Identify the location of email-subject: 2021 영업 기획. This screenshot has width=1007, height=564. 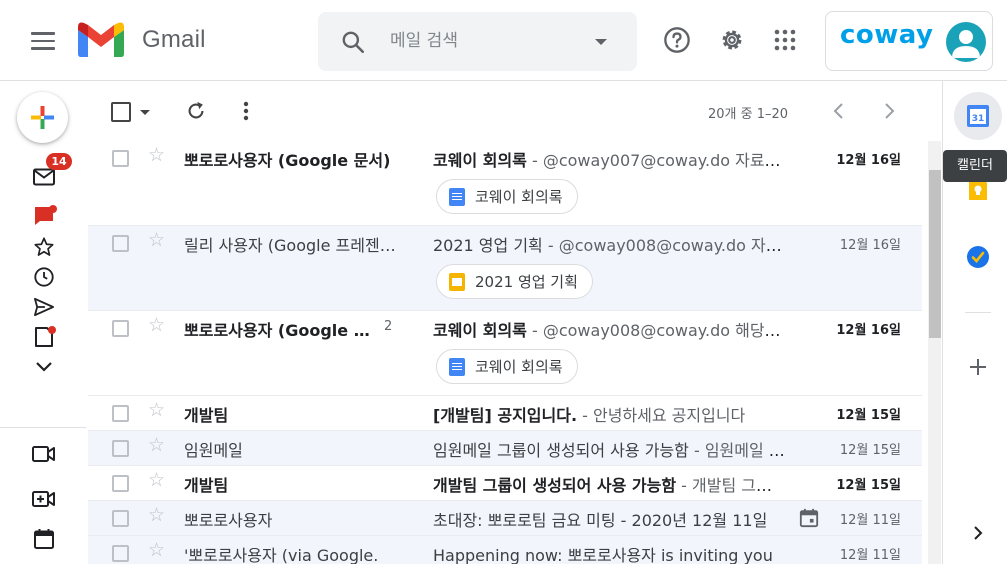
(488, 245).